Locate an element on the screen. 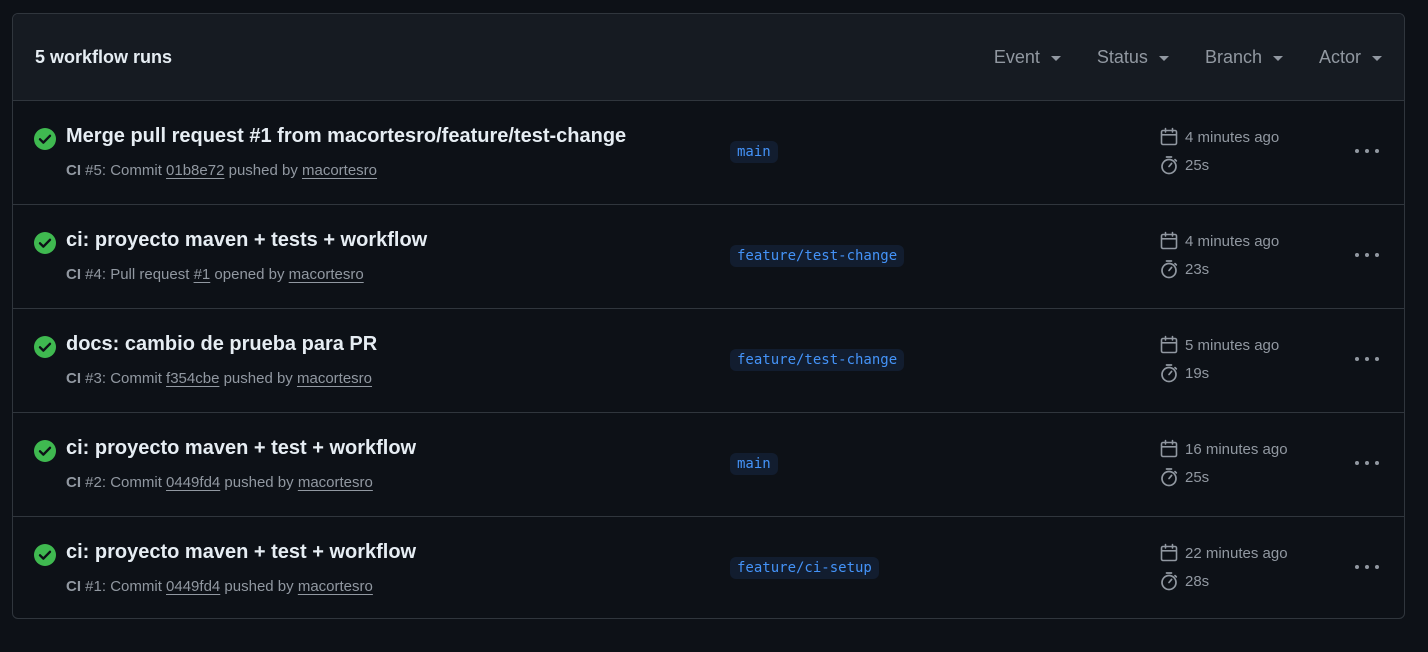  run-number: #3 is located at coordinates (93, 378).